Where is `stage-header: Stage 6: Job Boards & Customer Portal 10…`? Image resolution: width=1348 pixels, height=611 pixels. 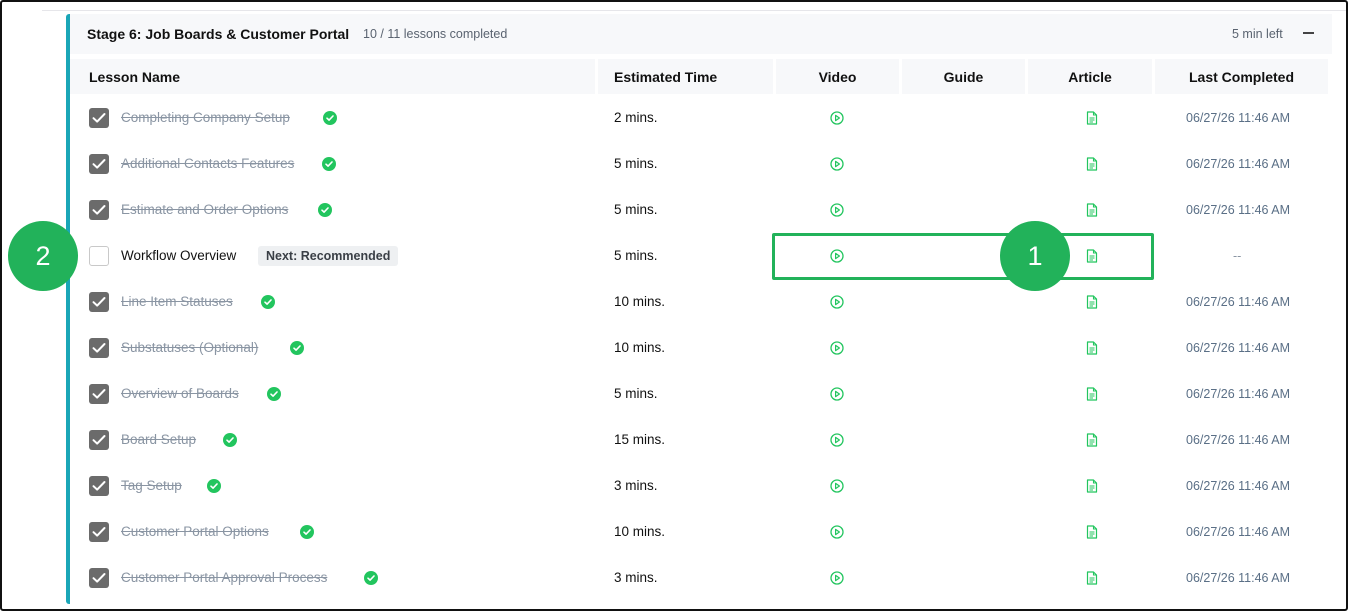
stage-header: Stage 6: Job Boards & Customer Portal 10… is located at coordinates (701, 34).